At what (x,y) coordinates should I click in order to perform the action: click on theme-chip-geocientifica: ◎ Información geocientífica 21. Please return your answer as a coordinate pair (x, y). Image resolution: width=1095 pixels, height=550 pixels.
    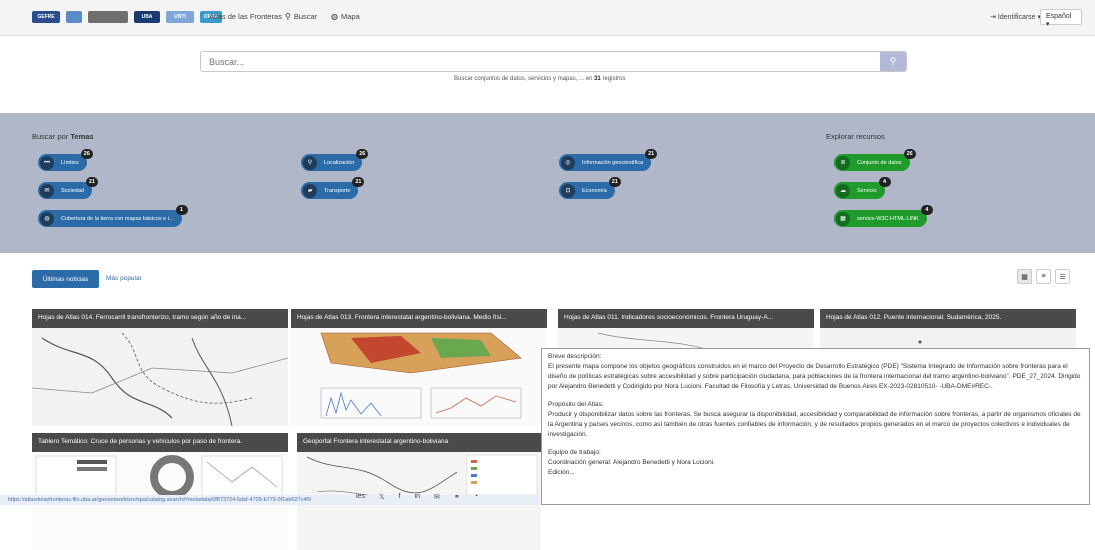
    Looking at the image, I should click on (608, 160).